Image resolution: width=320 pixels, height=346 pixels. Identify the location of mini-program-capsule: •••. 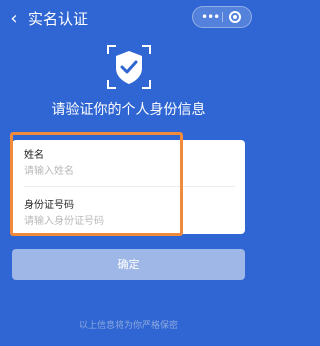
(222, 17).